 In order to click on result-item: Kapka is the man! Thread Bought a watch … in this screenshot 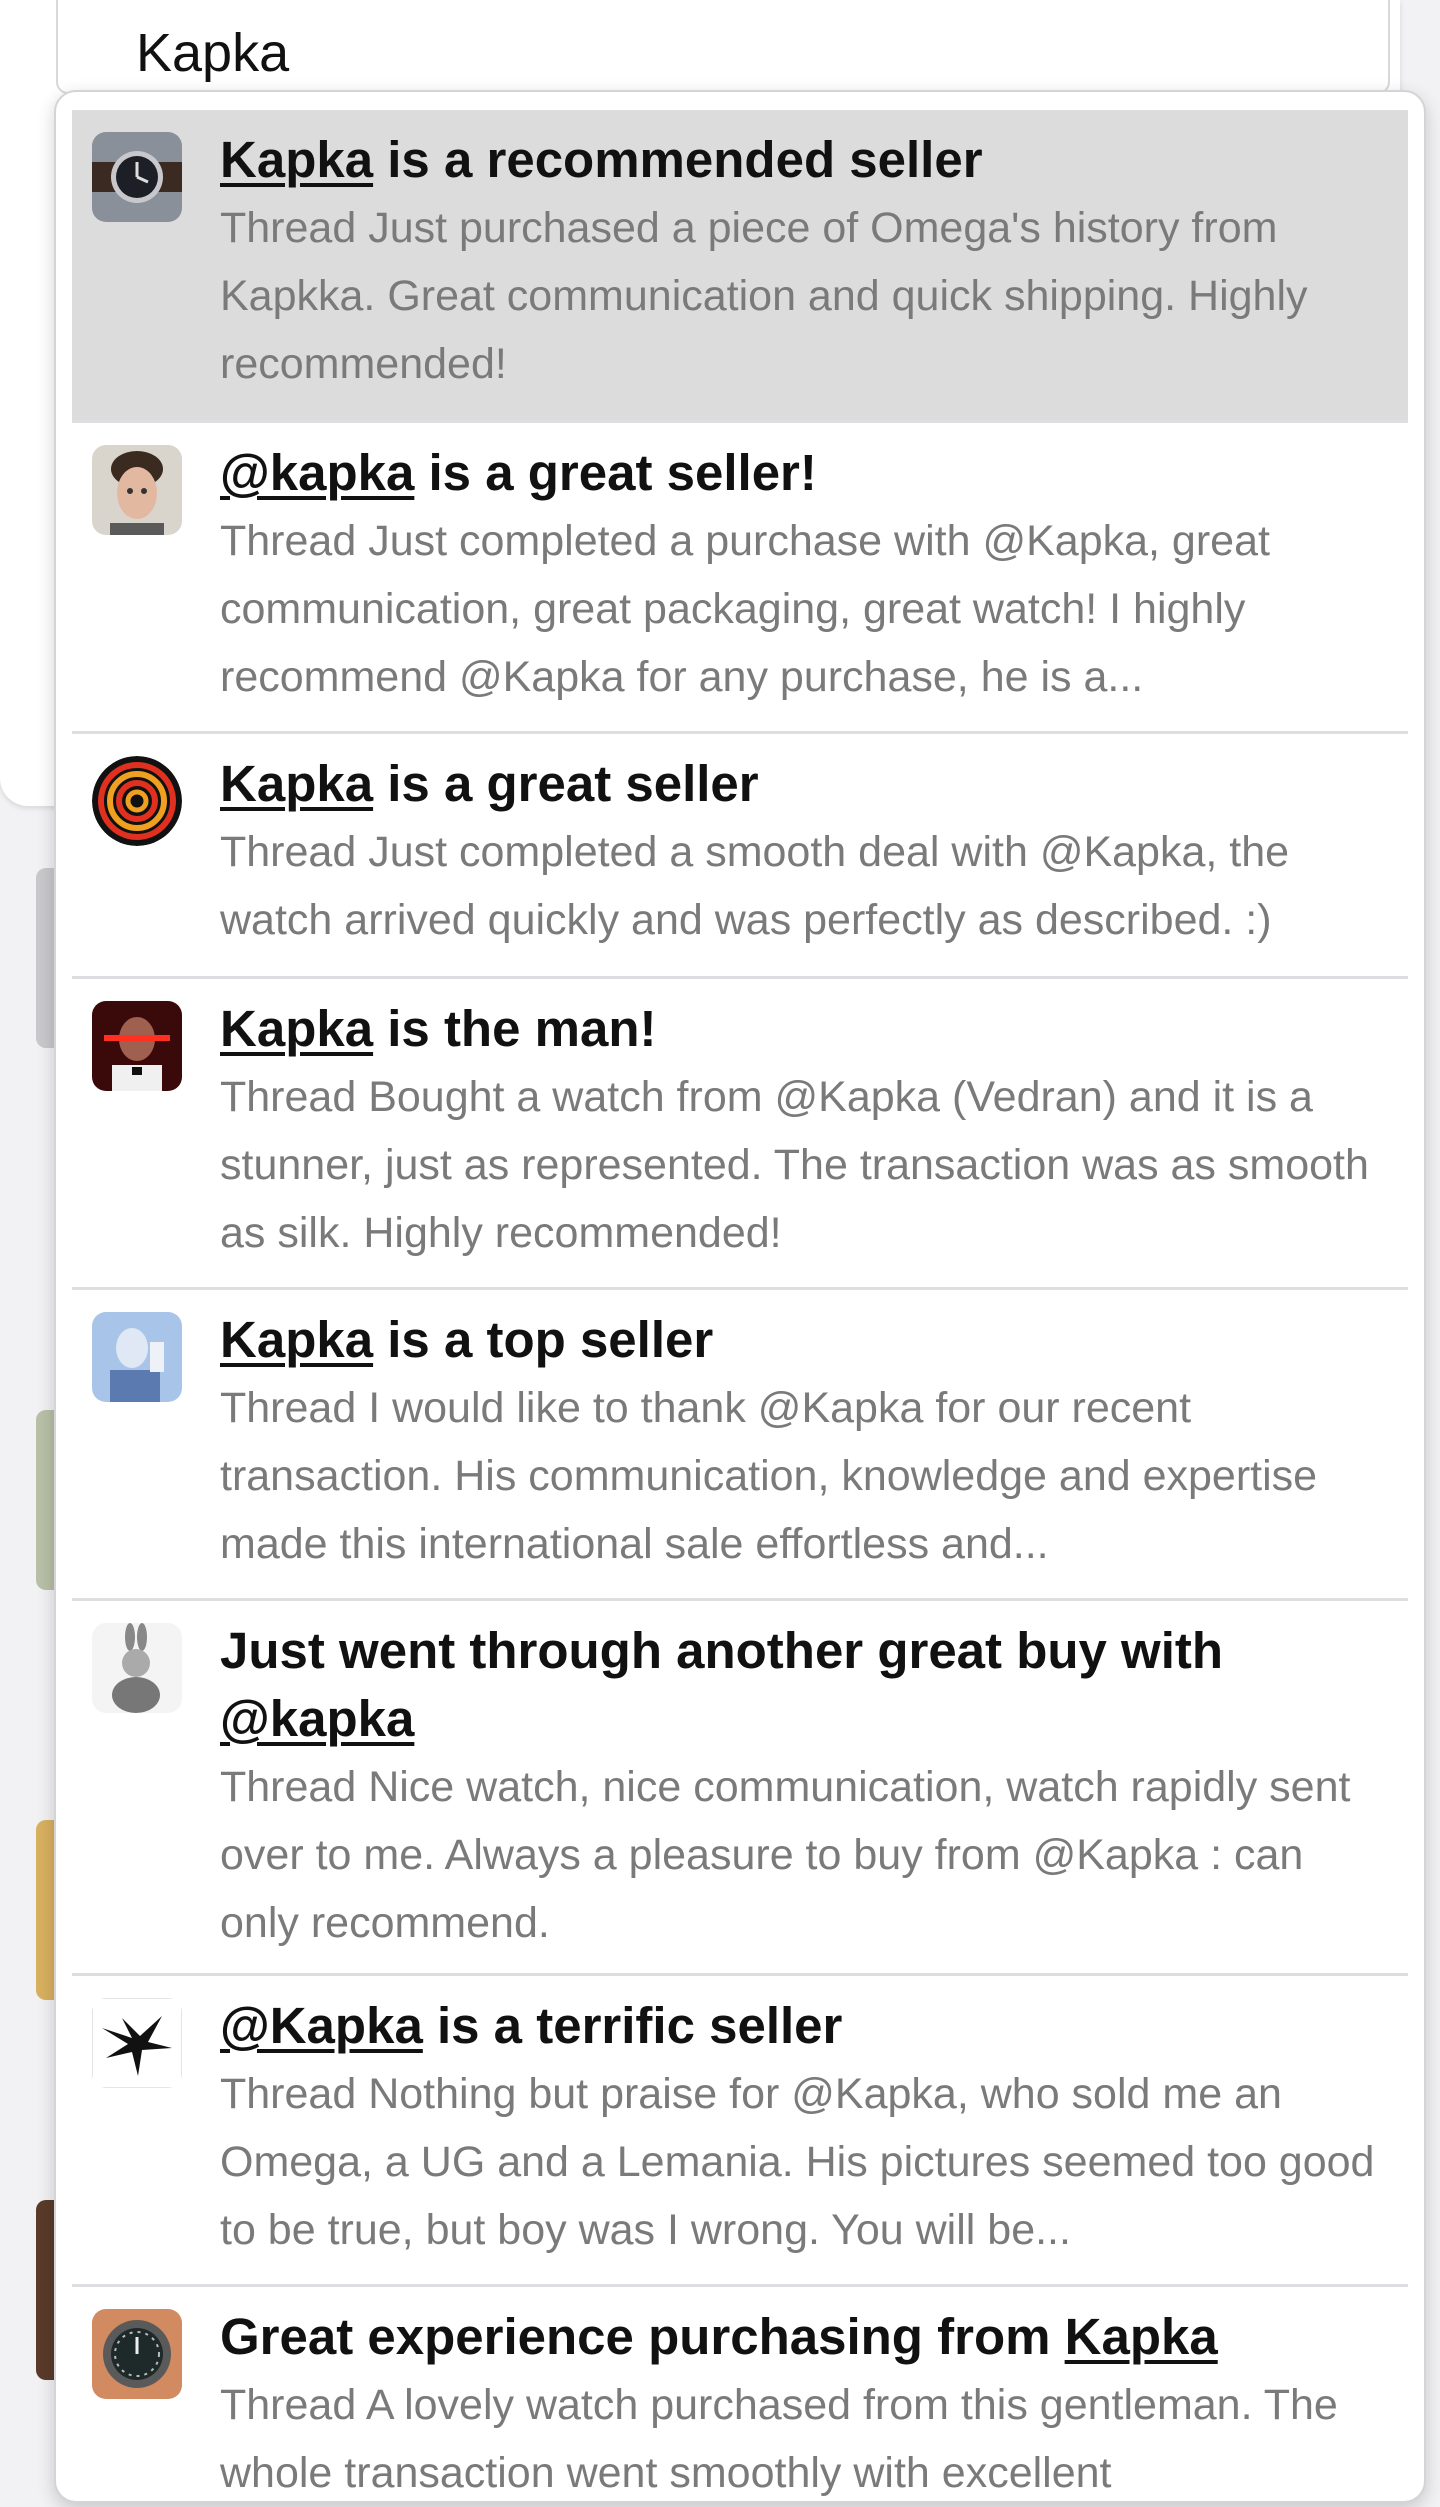, I will do `click(740, 1134)`.